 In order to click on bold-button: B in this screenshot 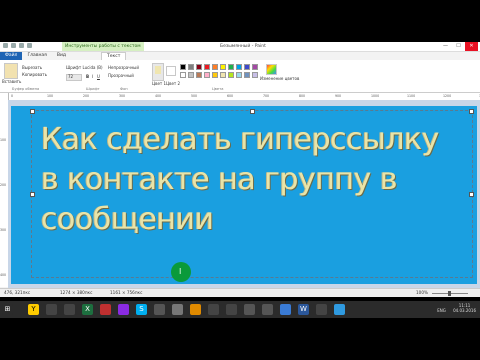, I will do `click(87, 76)`.